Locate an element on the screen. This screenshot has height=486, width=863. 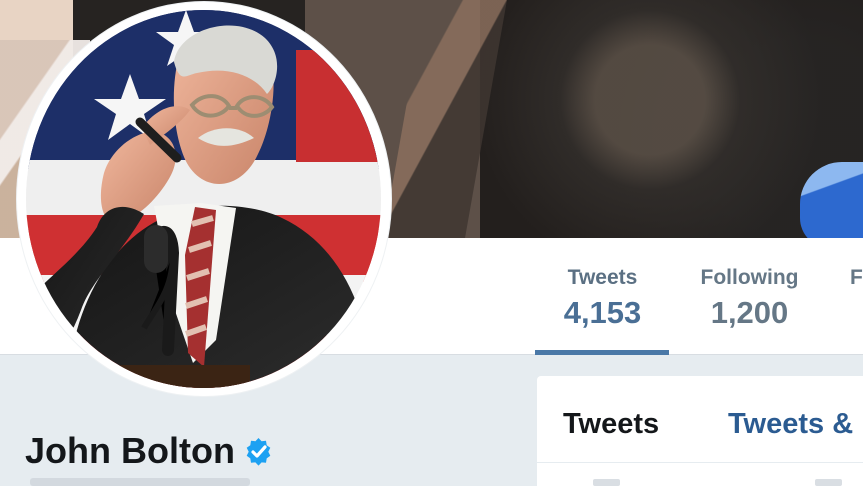
tweets-stat-active-underline is located at coordinates (602, 352).